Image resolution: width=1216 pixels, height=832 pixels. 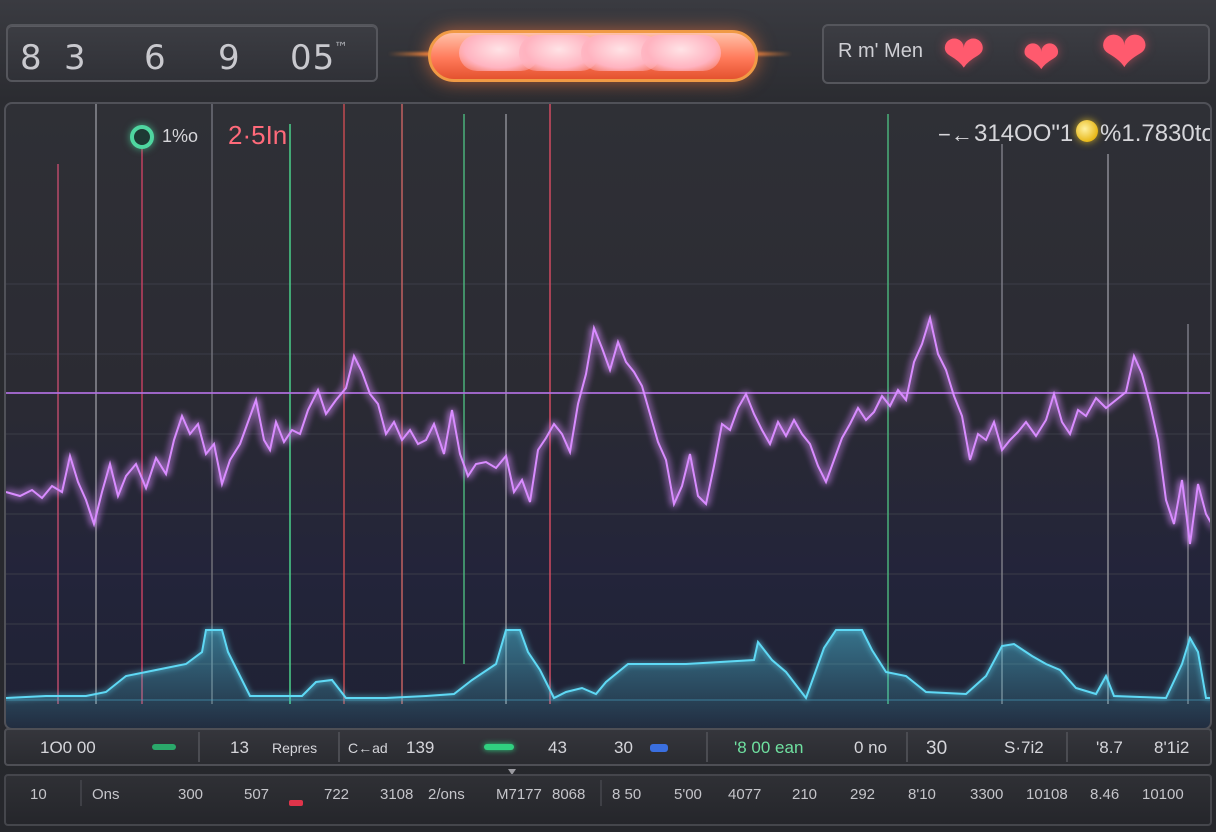 What do you see at coordinates (239, 747) in the screenshot?
I see `reading-value: 13` at bounding box center [239, 747].